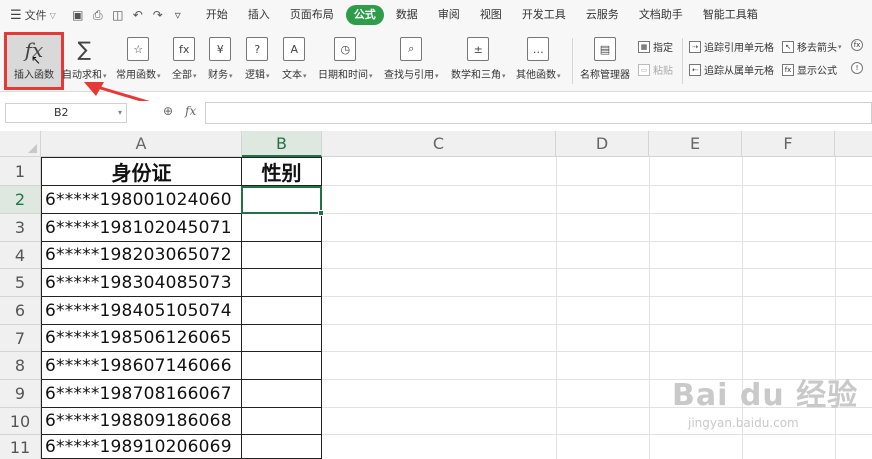 The height and width of the screenshot is (459, 872). What do you see at coordinates (141, 228) in the screenshot?
I see `cell-a3: 6*****198102045071` at bounding box center [141, 228].